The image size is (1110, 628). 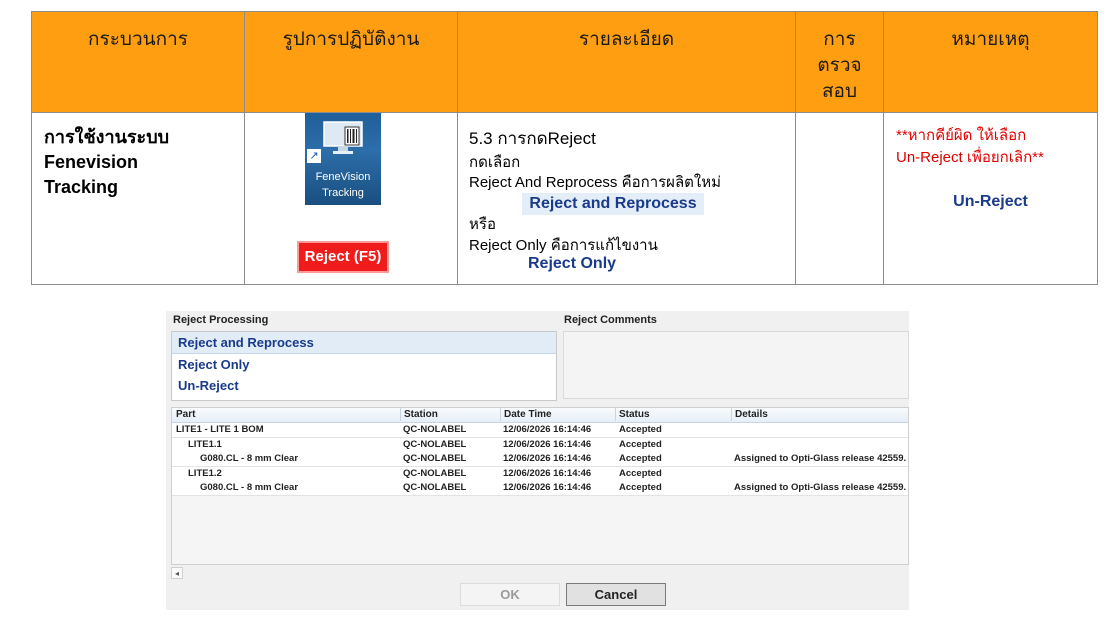 I want to click on header-note: หมายเหตุ, so click(x=990, y=62).